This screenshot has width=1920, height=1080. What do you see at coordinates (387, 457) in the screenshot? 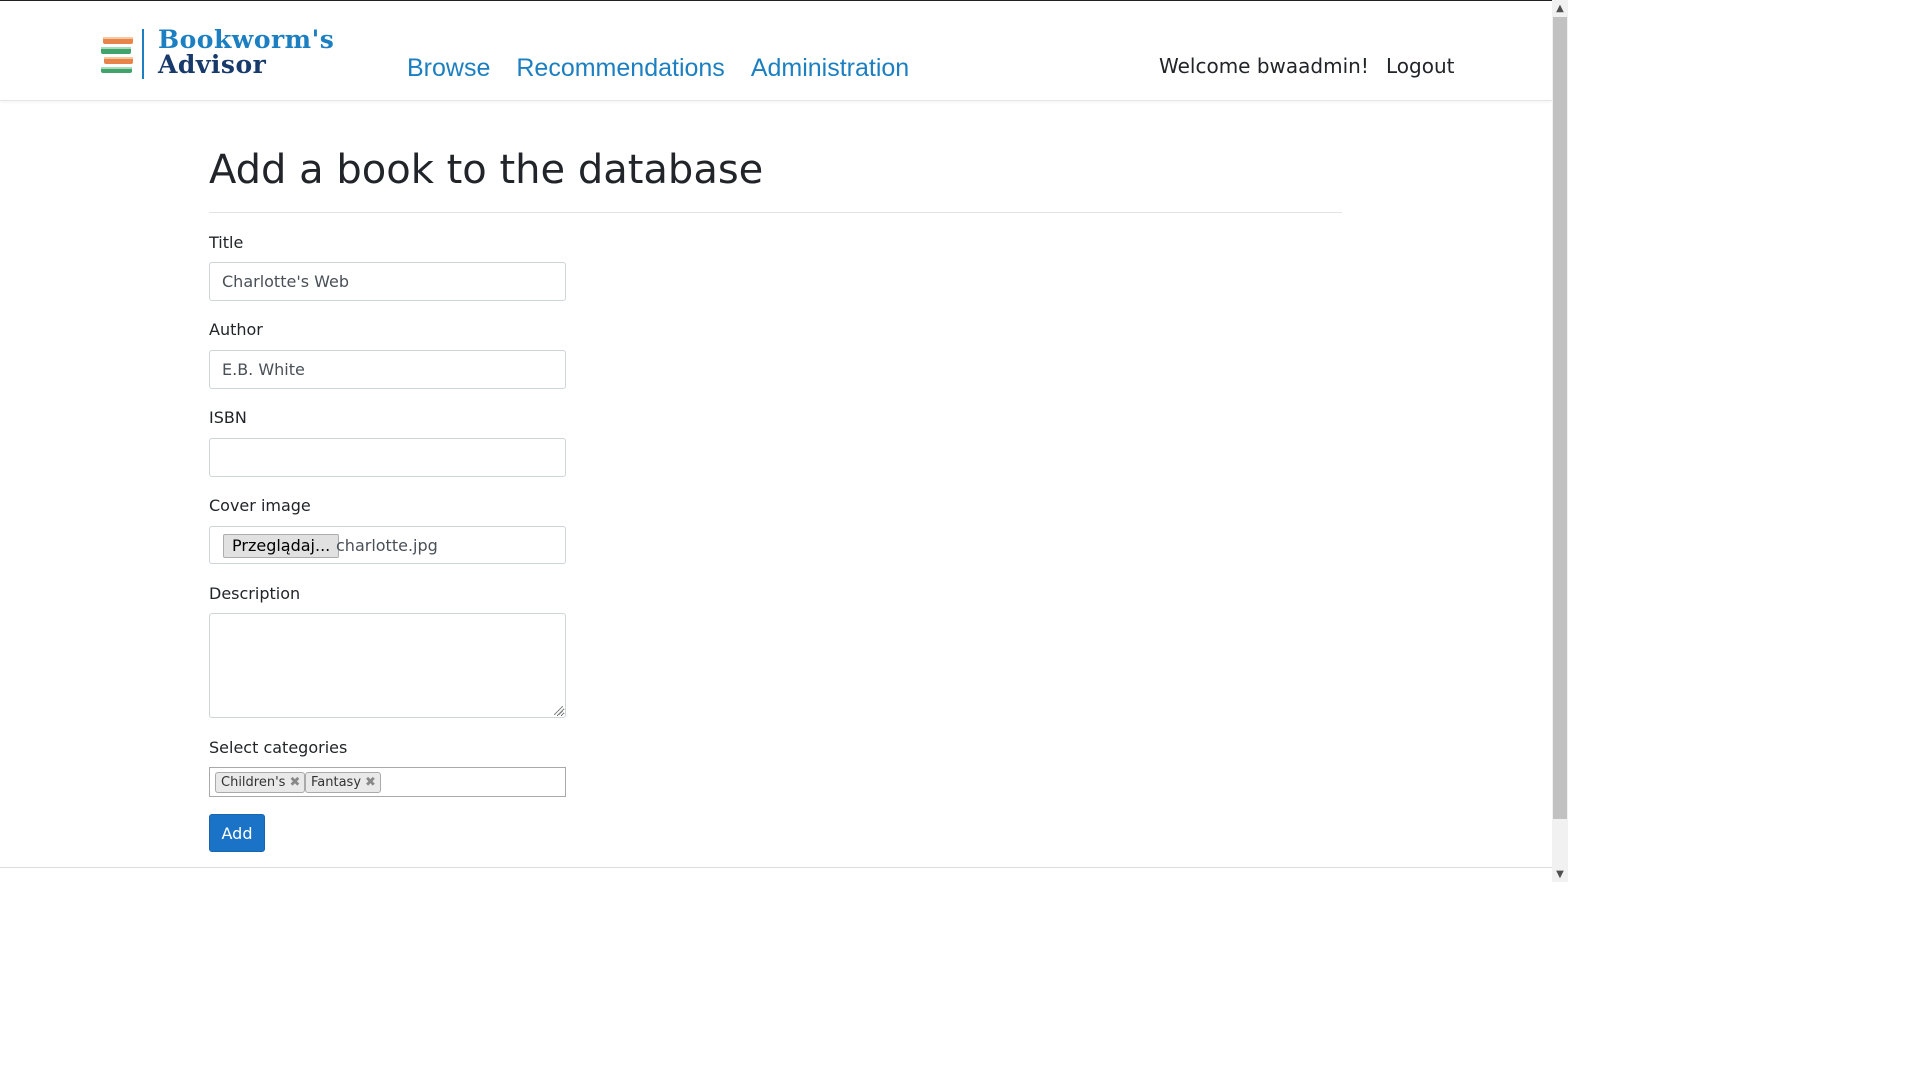
I see `isbn-input` at bounding box center [387, 457].